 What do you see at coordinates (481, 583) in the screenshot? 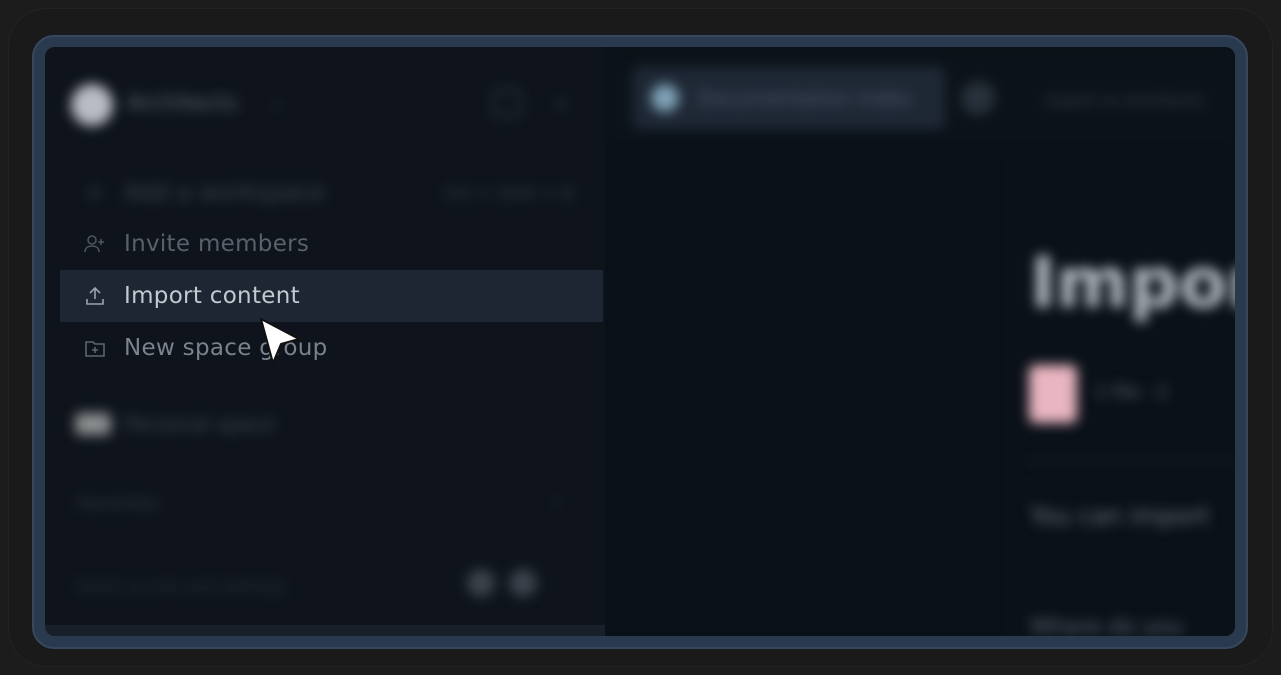
I see `help-icon` at bounding box center [481, 583].